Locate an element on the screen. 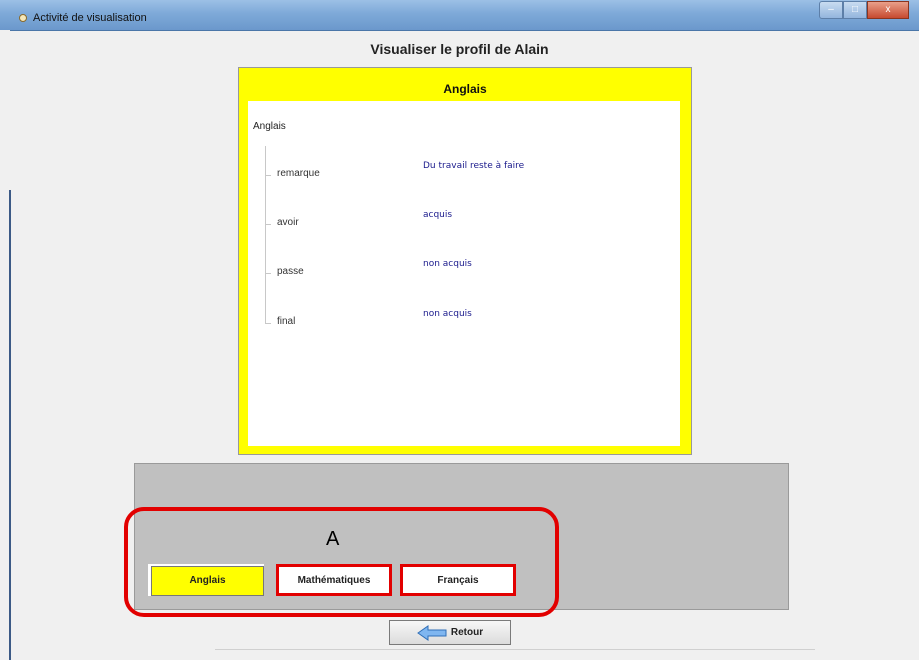 The height and width of the screenshot is (660, 919). row-value: Du travail reste à faire is located at coordinates (474, 166).